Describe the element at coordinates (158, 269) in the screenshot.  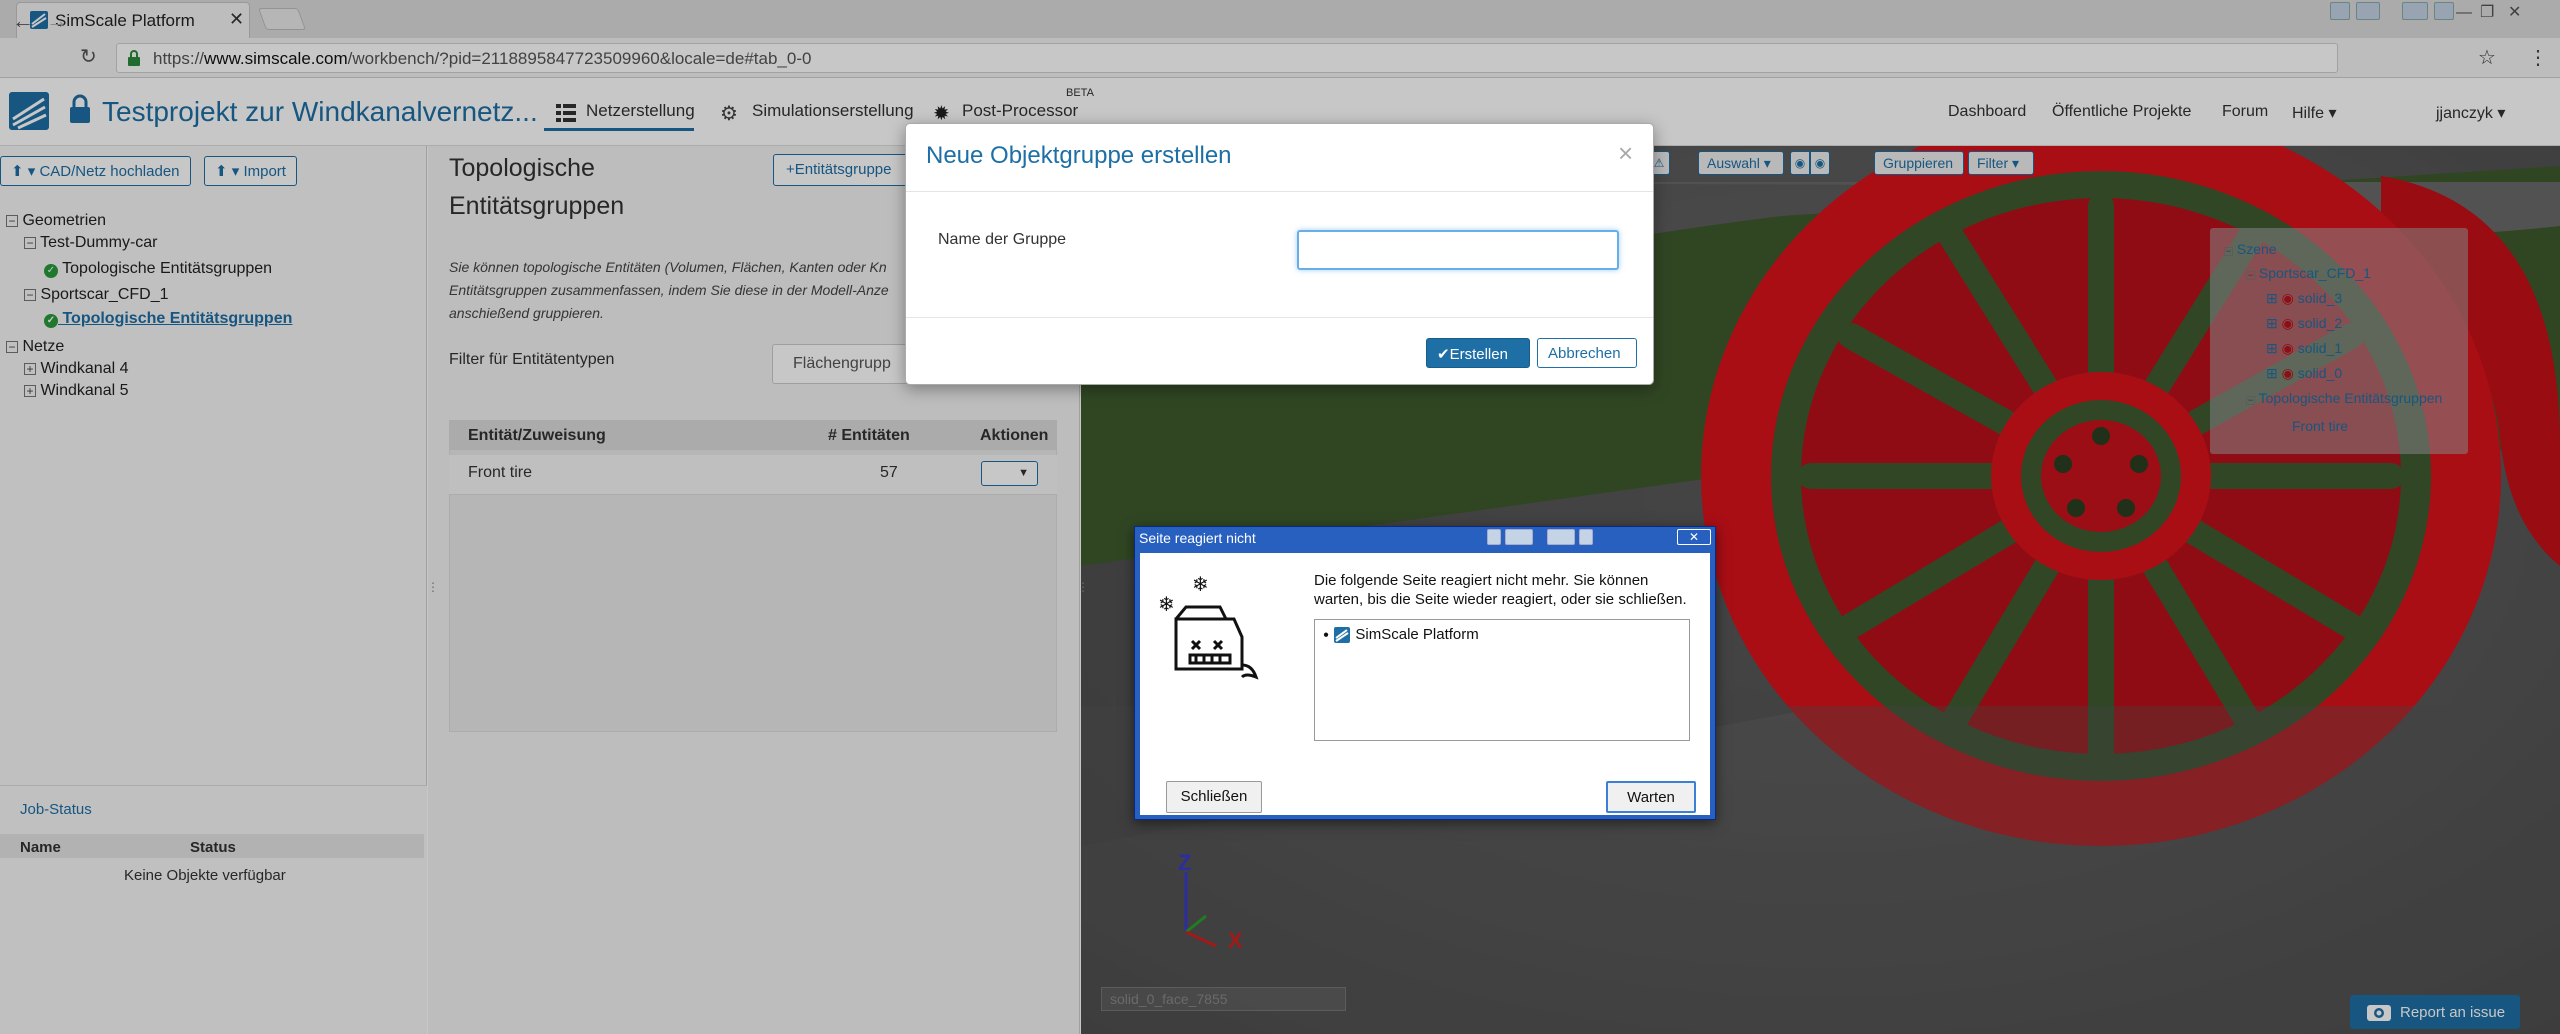
I see `tree-dummy-groups: ✓ Topologische Entitätsgruppen` at that location.